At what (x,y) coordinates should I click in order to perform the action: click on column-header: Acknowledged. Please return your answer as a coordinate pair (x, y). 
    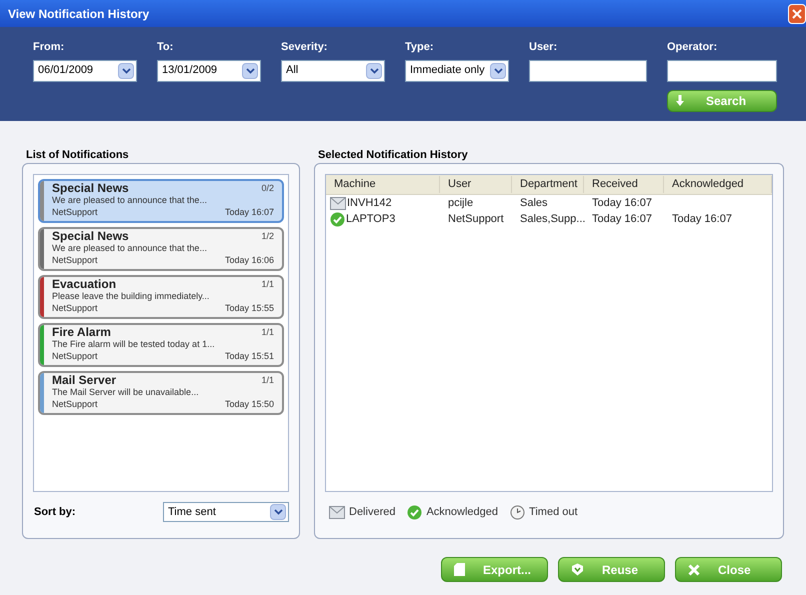
    Looking at the image, I should click on (718, 184).